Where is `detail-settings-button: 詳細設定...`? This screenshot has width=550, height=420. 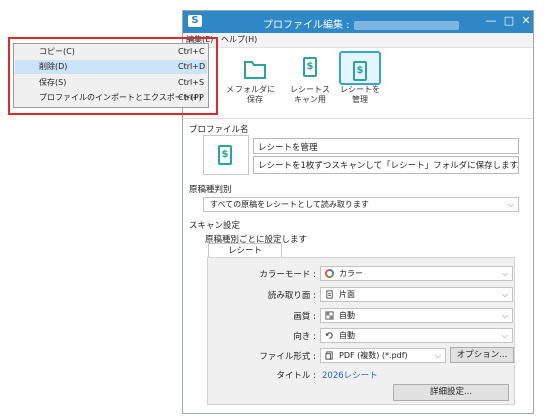 detail-settings-button: 詳細設定... is located at coordinates (451, 392).